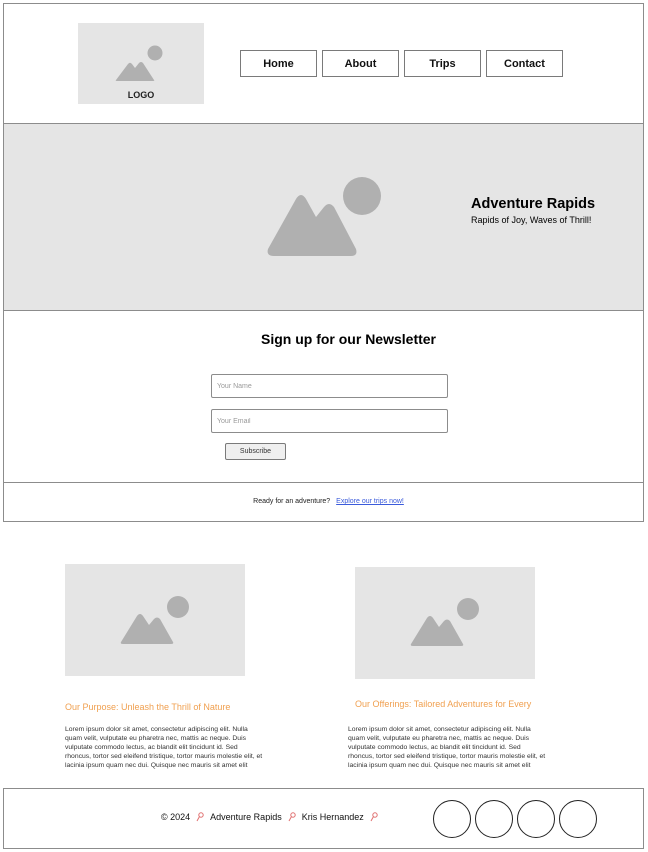 Image resolution: width=648 pixels, height=852 pixels. Describe the element at coordinates (442, 63) in the screenshot. I see `nav-trips-button: Trips` at that location.